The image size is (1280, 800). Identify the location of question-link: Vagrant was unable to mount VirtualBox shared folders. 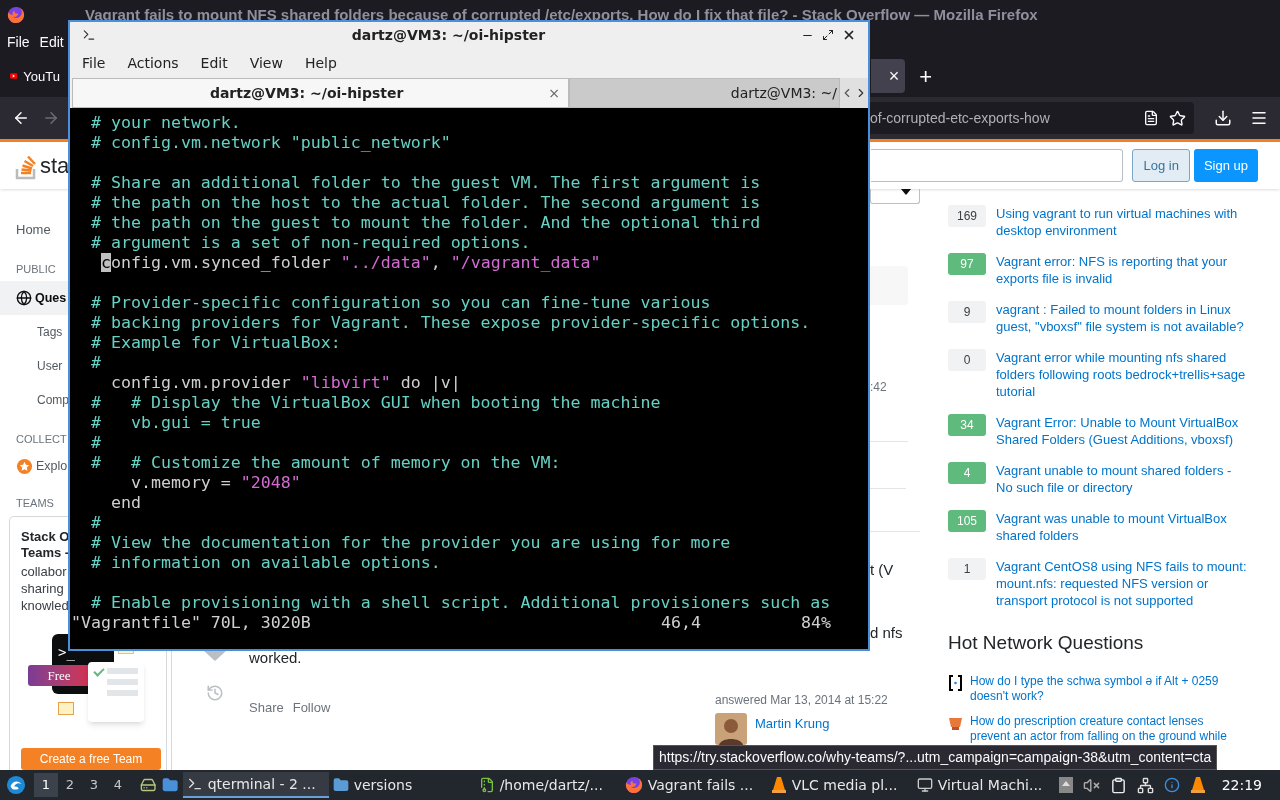
(1123, 527).